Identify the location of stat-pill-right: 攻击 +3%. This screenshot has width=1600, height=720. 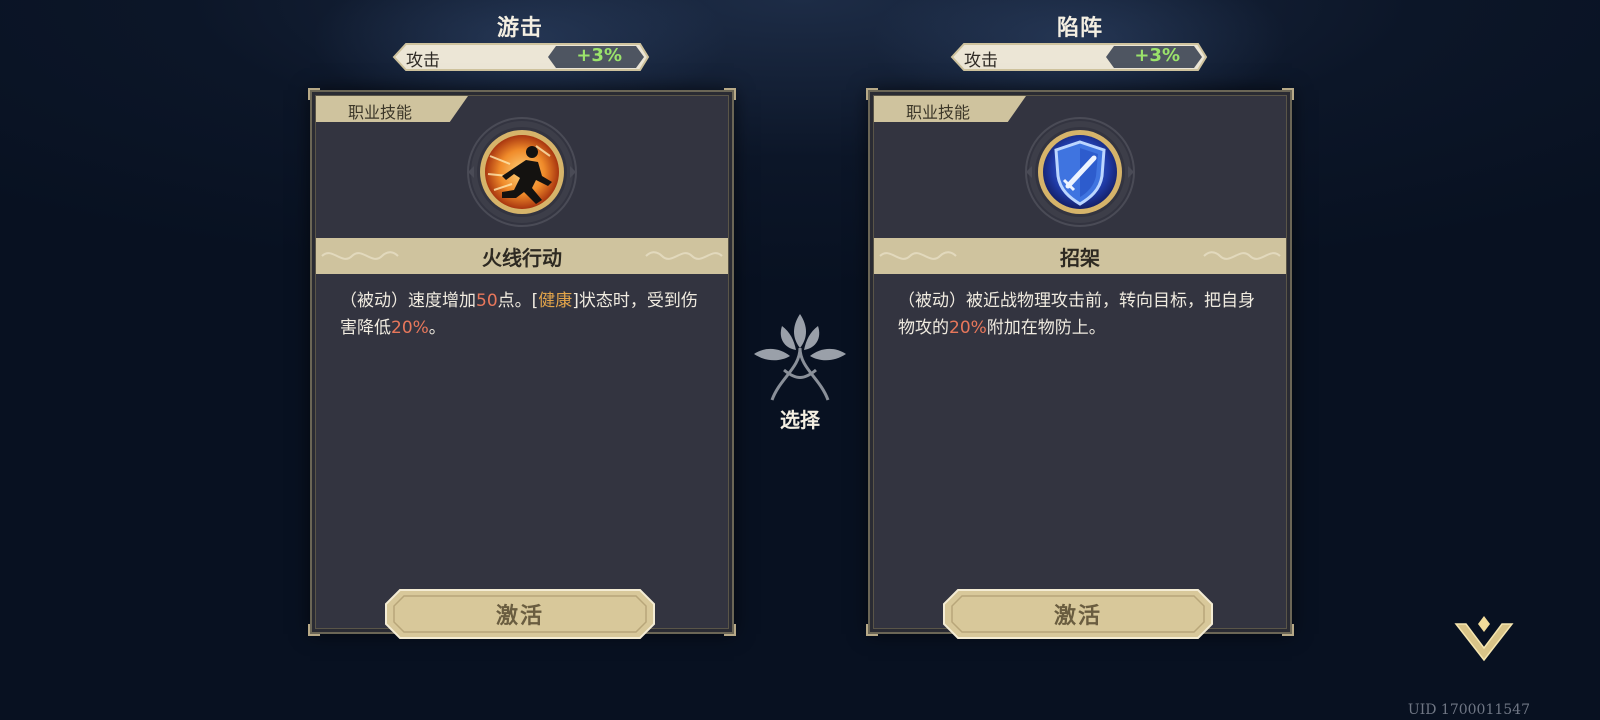
(1077, 57).